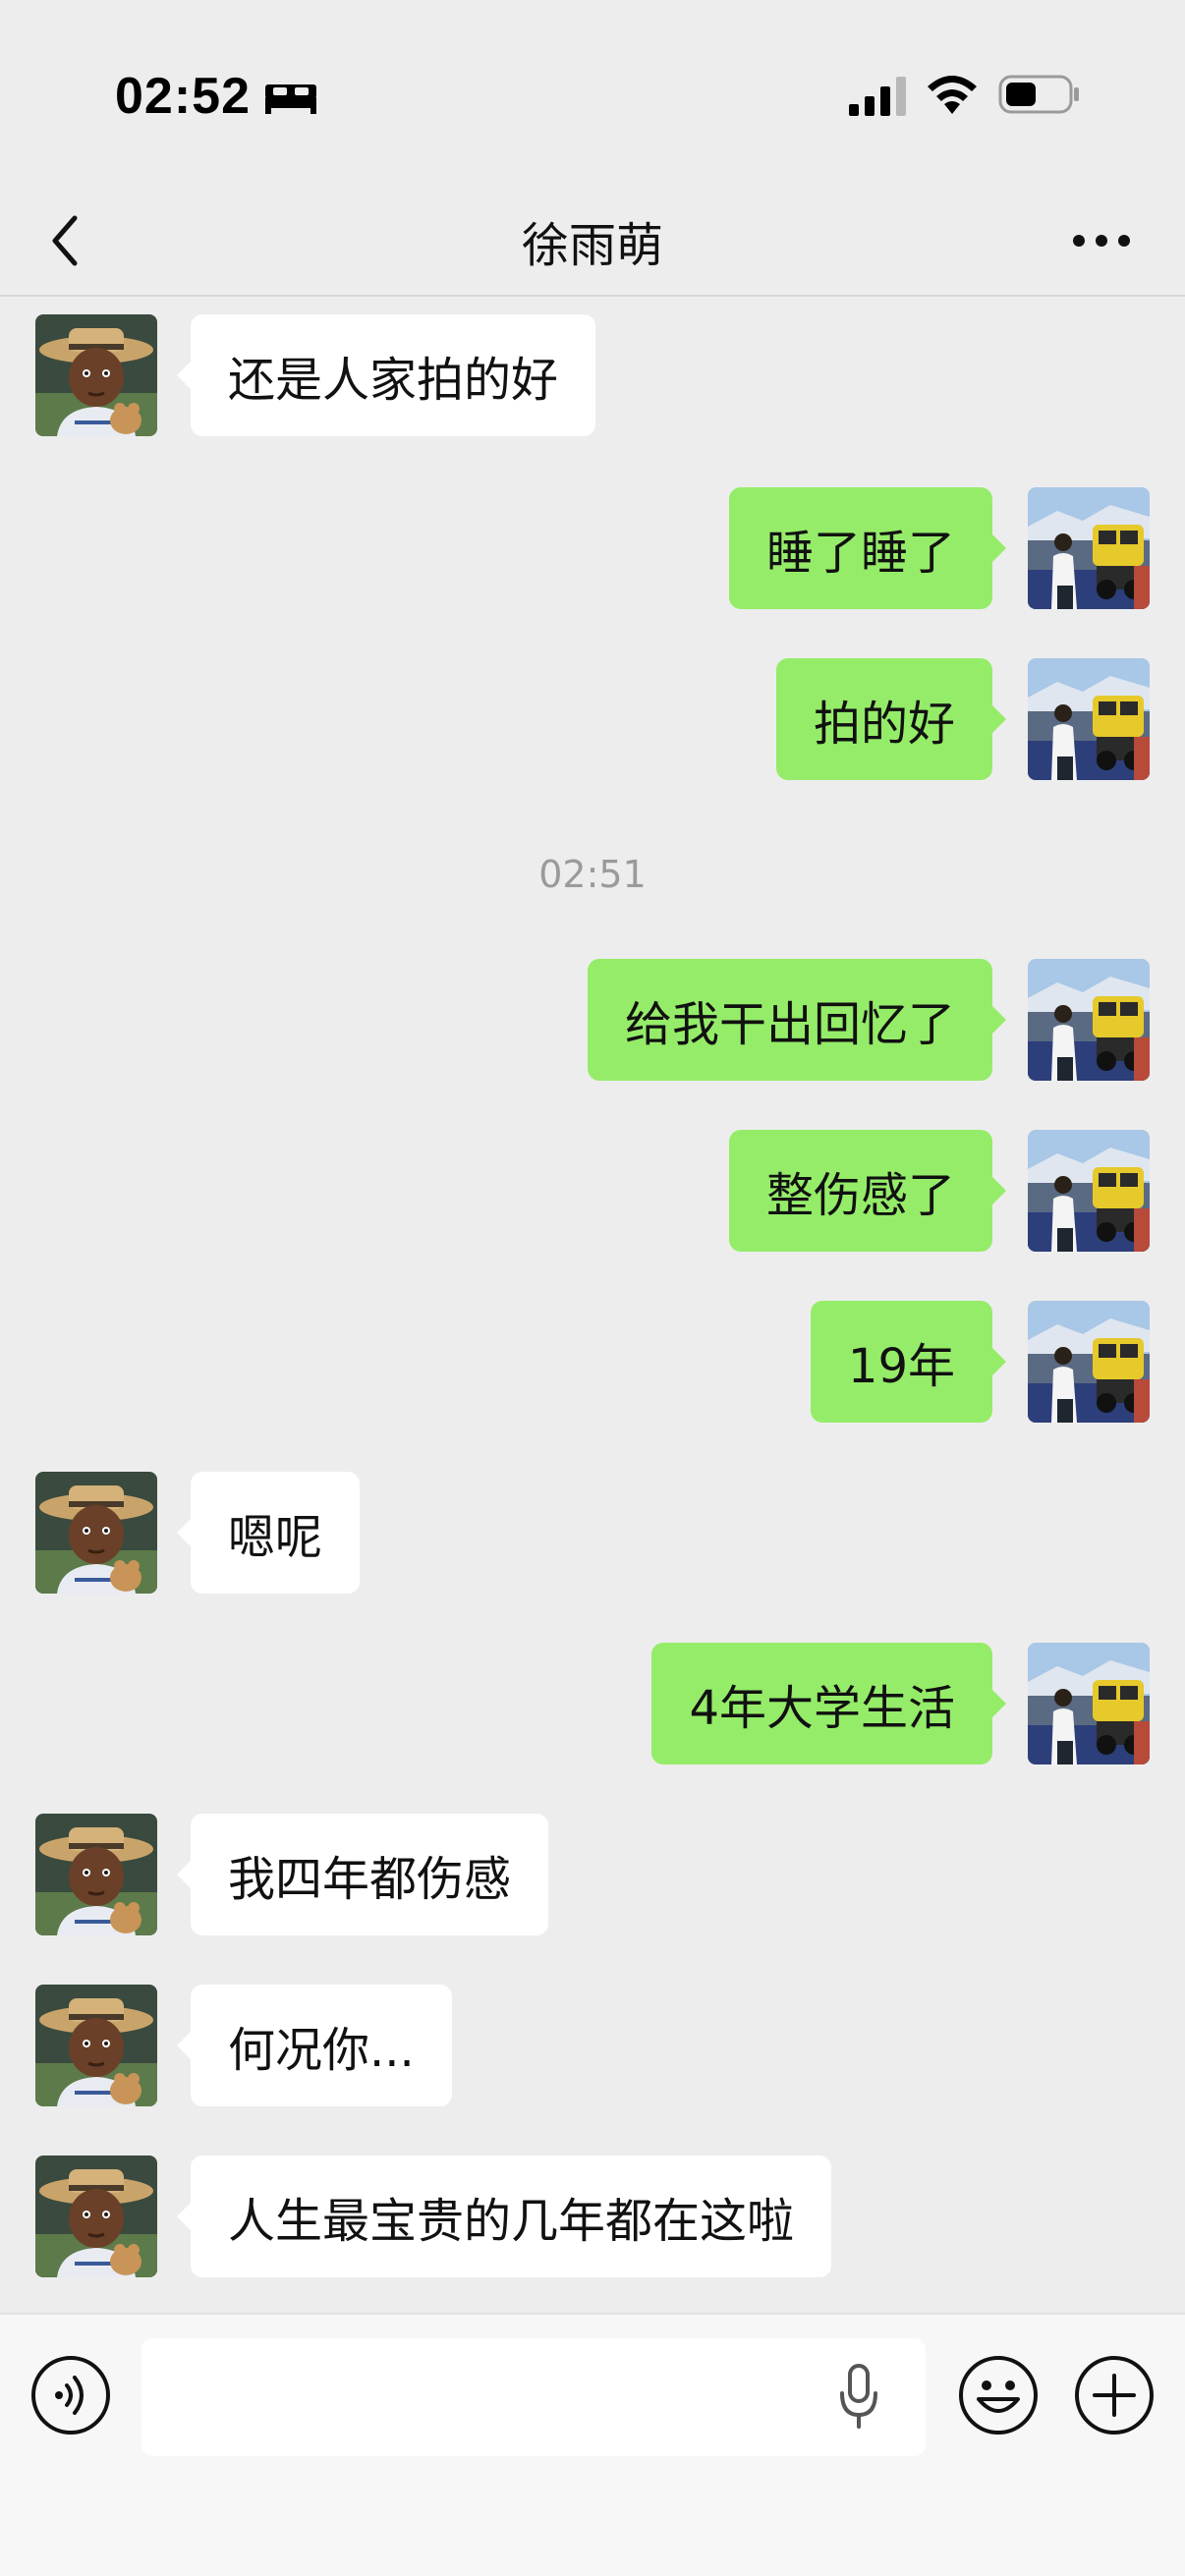 Image resolution: width=1185 pixels, height=2576 pixels. What do you see at coordinates (592, 93) in the screenshot?
I see `status-bar: 02:52` at bounding box center [592, 93].